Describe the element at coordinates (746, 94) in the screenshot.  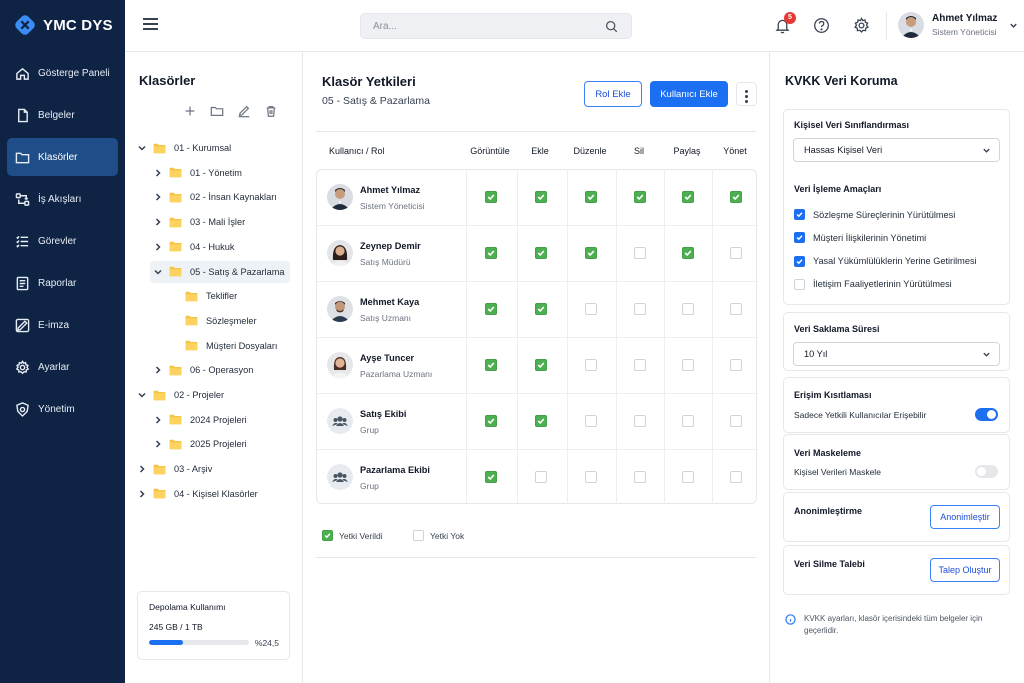
I see `more-options-icon` at that location.